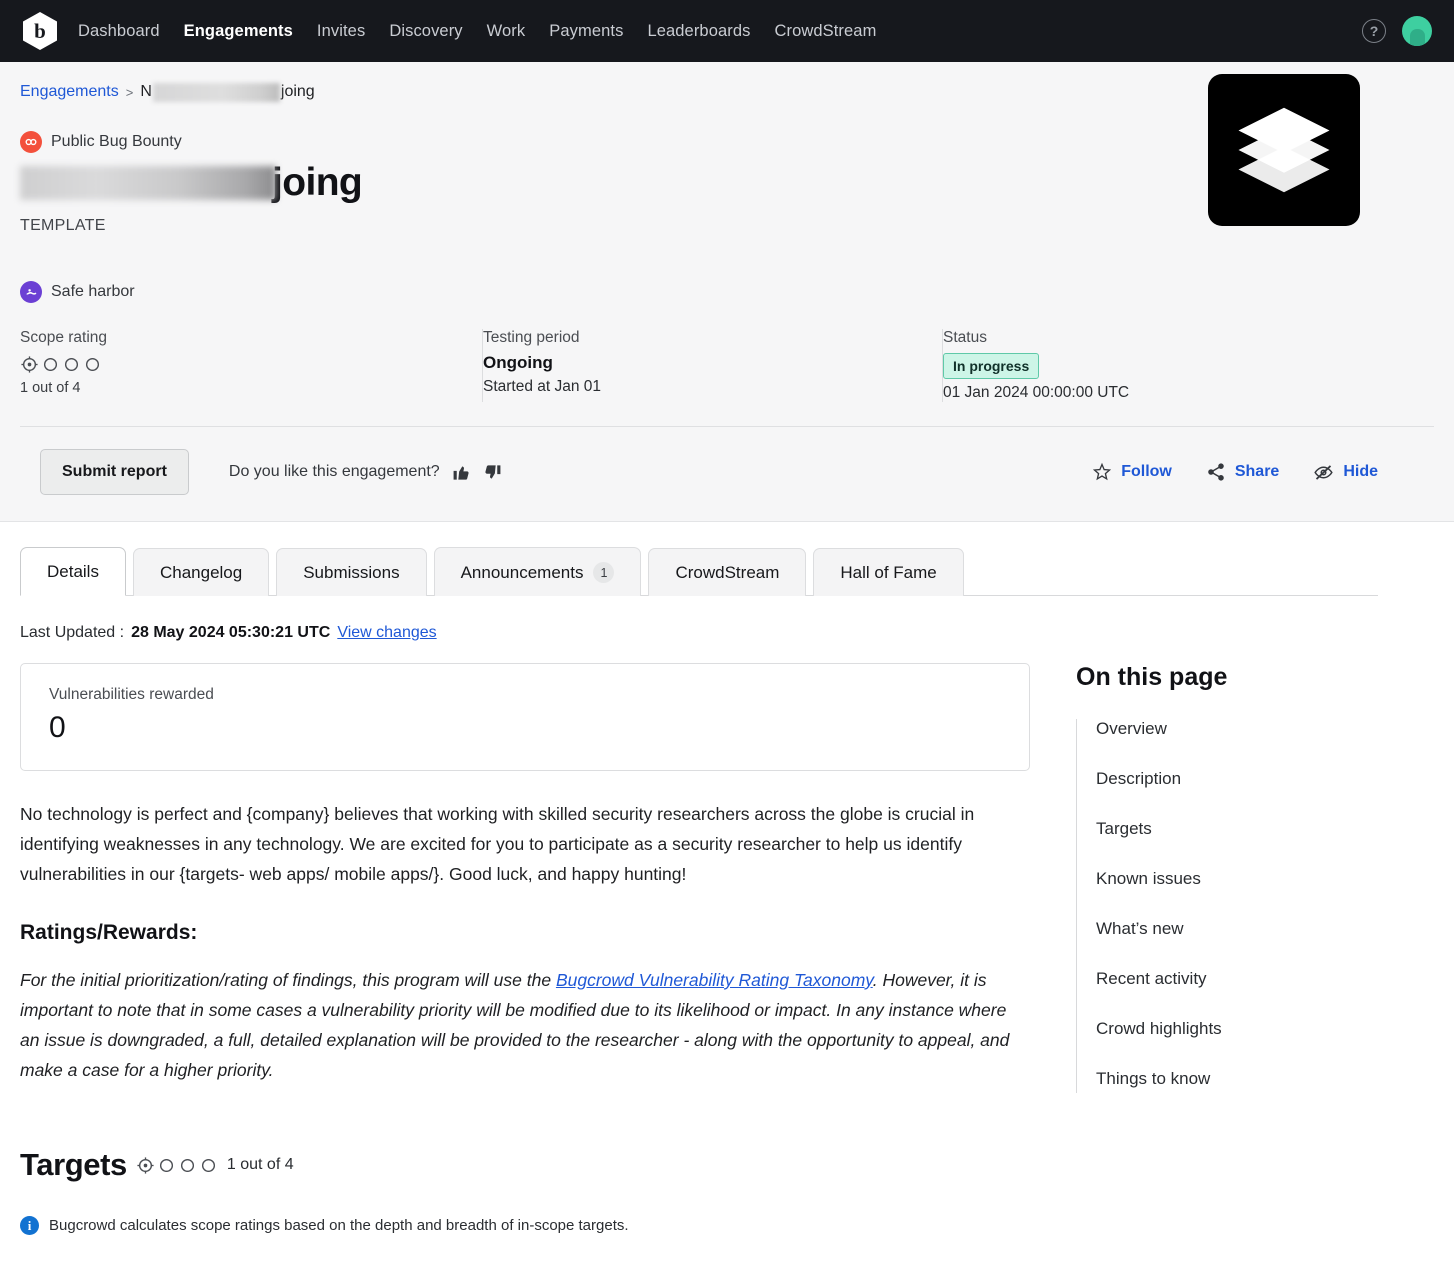 This screenshot has width=1454, height=1270. I want to click on engagement-action-links: Follow Share Hide, so click(1235, 472).